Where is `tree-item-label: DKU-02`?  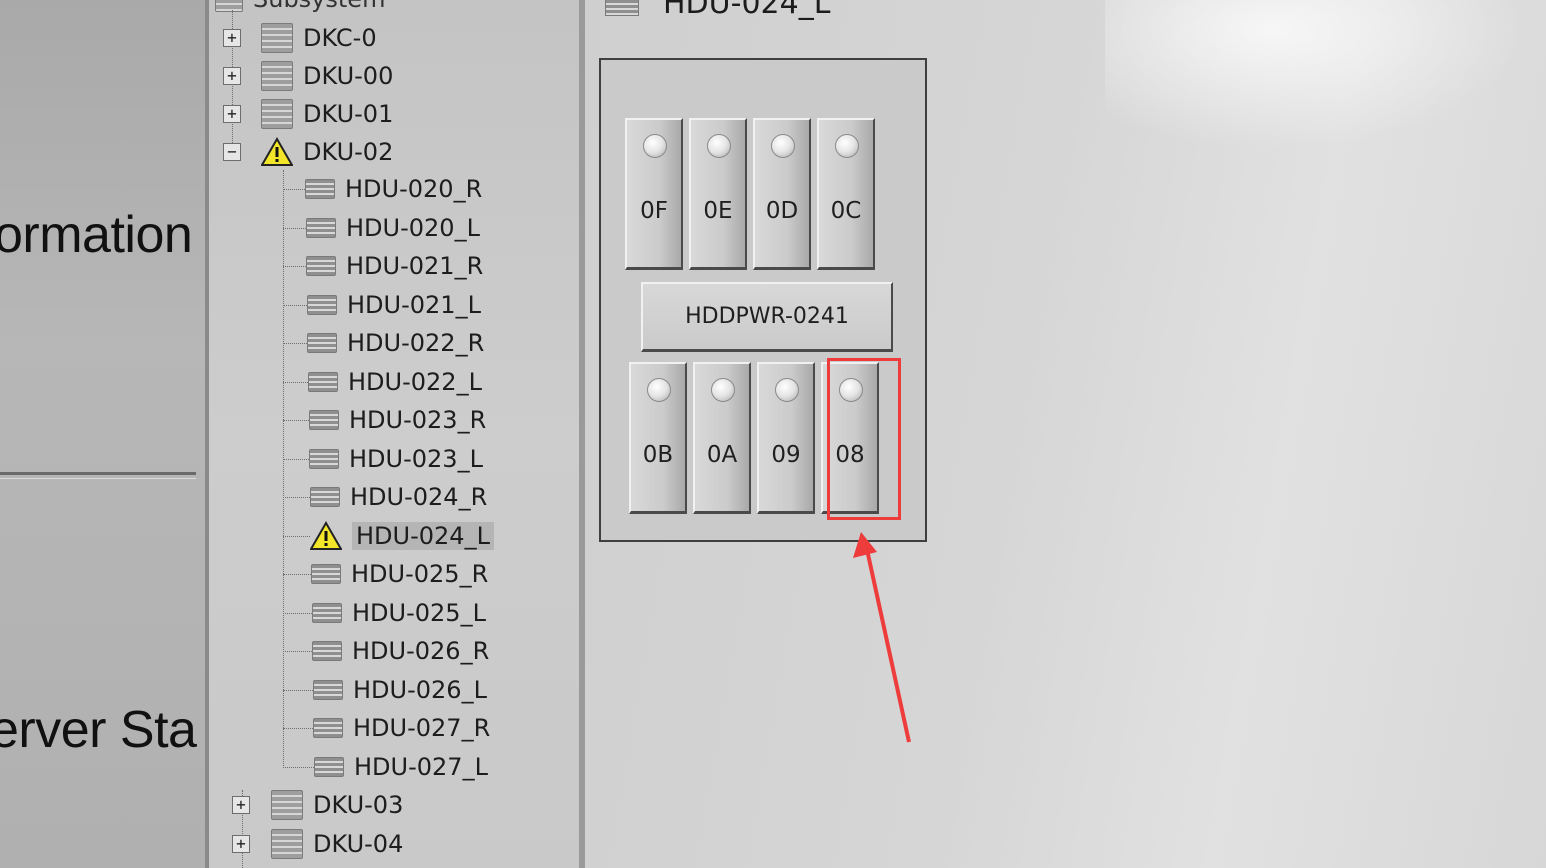
tree-item-label: DKU-02 is located at coordinates (348, 152).